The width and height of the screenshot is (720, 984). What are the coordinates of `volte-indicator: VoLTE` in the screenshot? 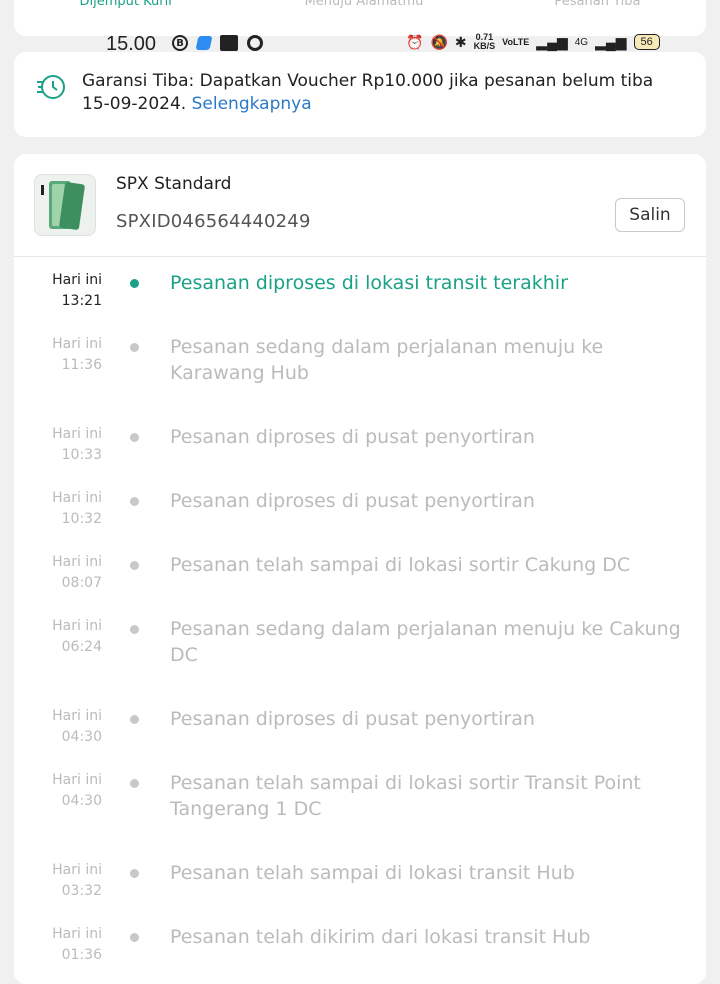 It's located at (516, 41).